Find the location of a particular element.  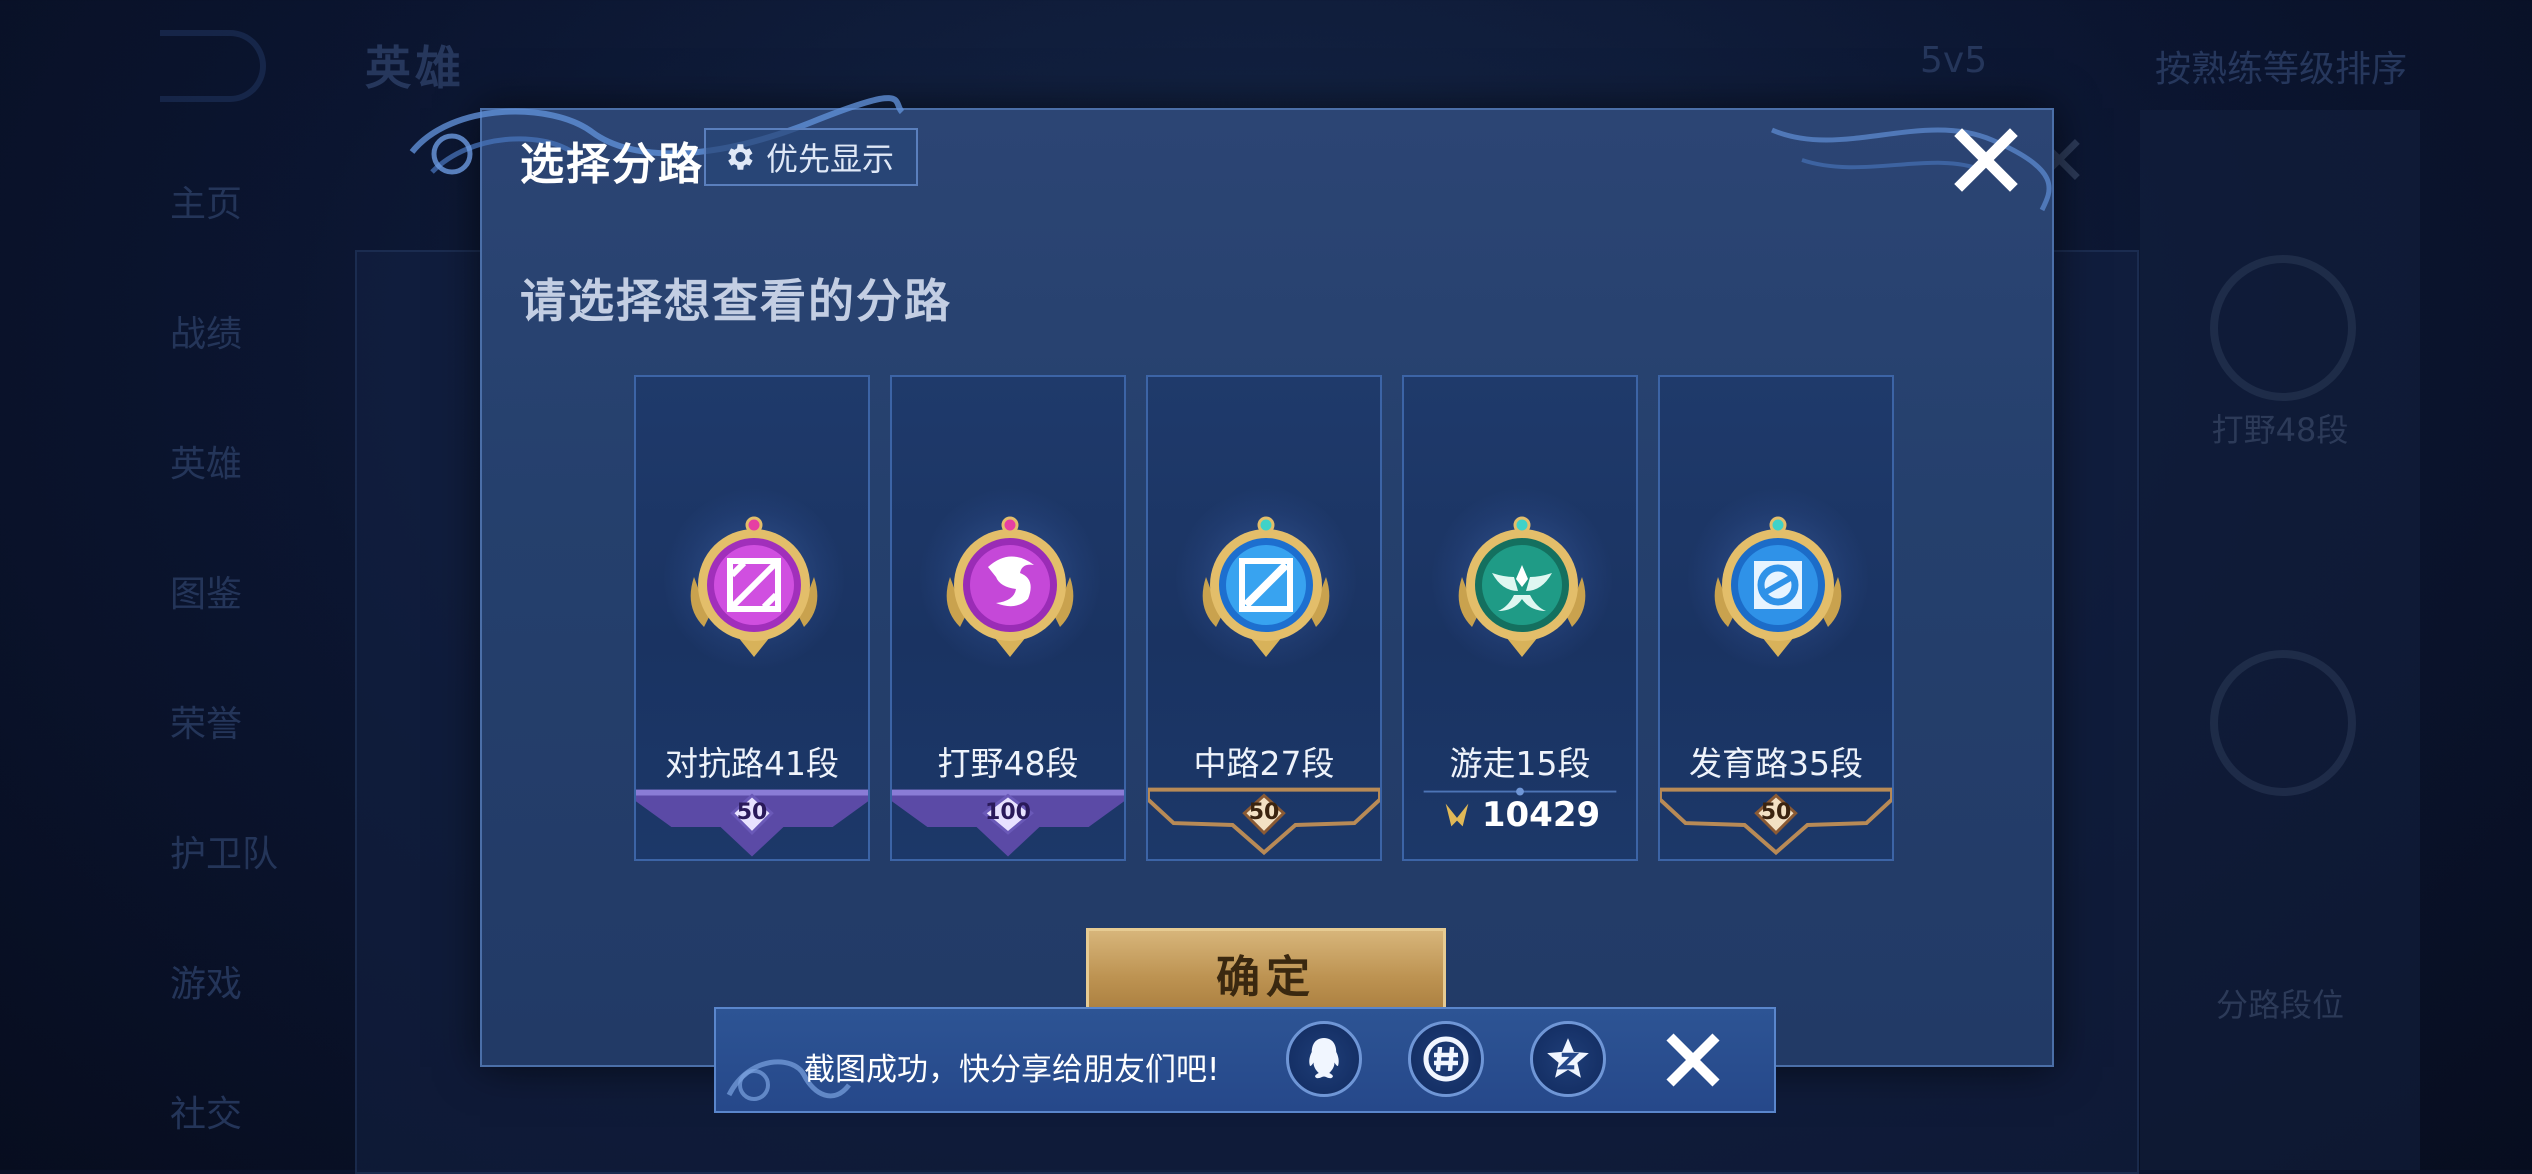

background-sort-select: 按熟练等级排序 is located at coordinates (2281, 69).